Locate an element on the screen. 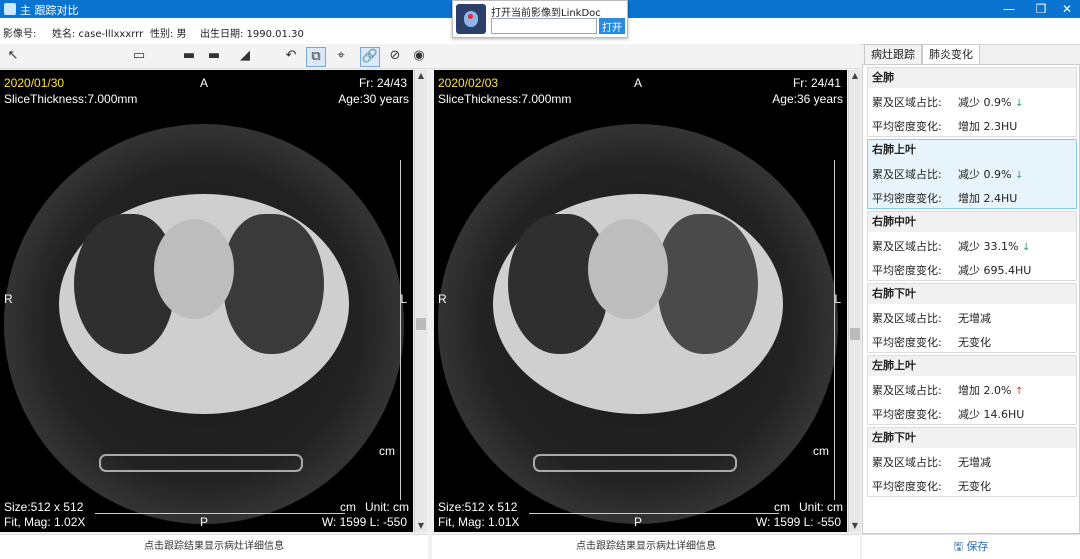 The height and width of the screenshot is (559, 1080). lung-logo-icon is located at coordinates (471, 19).